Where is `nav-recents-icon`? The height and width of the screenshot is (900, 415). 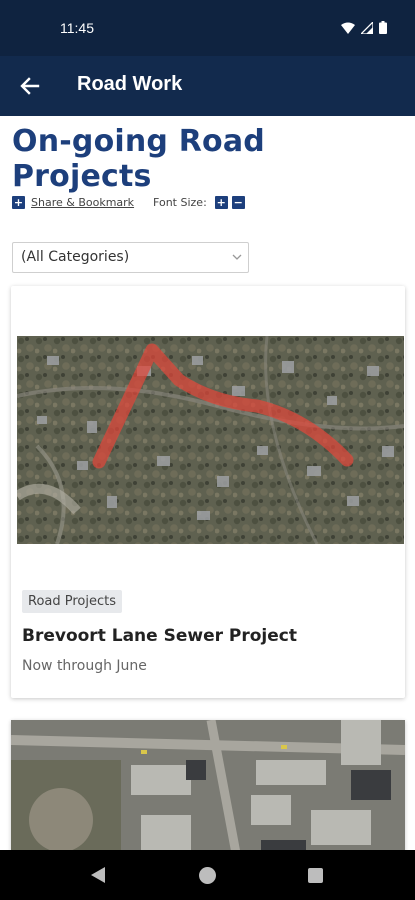 nav-recents-icon is located at coordinates (315, 875).